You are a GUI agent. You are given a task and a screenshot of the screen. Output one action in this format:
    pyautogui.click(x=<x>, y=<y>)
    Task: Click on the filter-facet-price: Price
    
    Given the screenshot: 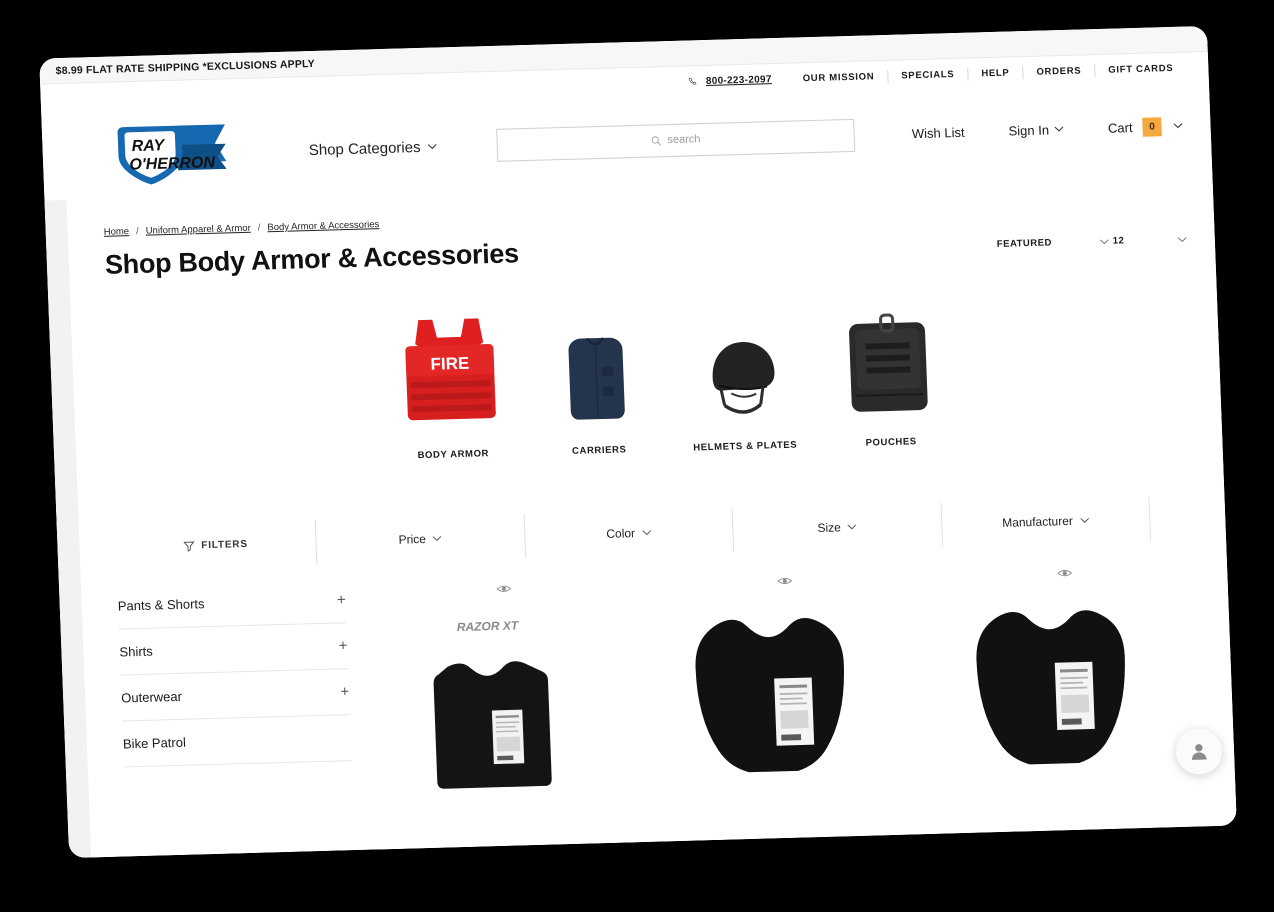 What is the action you would take?
    pyautogui.click(x=419, y=539)
    